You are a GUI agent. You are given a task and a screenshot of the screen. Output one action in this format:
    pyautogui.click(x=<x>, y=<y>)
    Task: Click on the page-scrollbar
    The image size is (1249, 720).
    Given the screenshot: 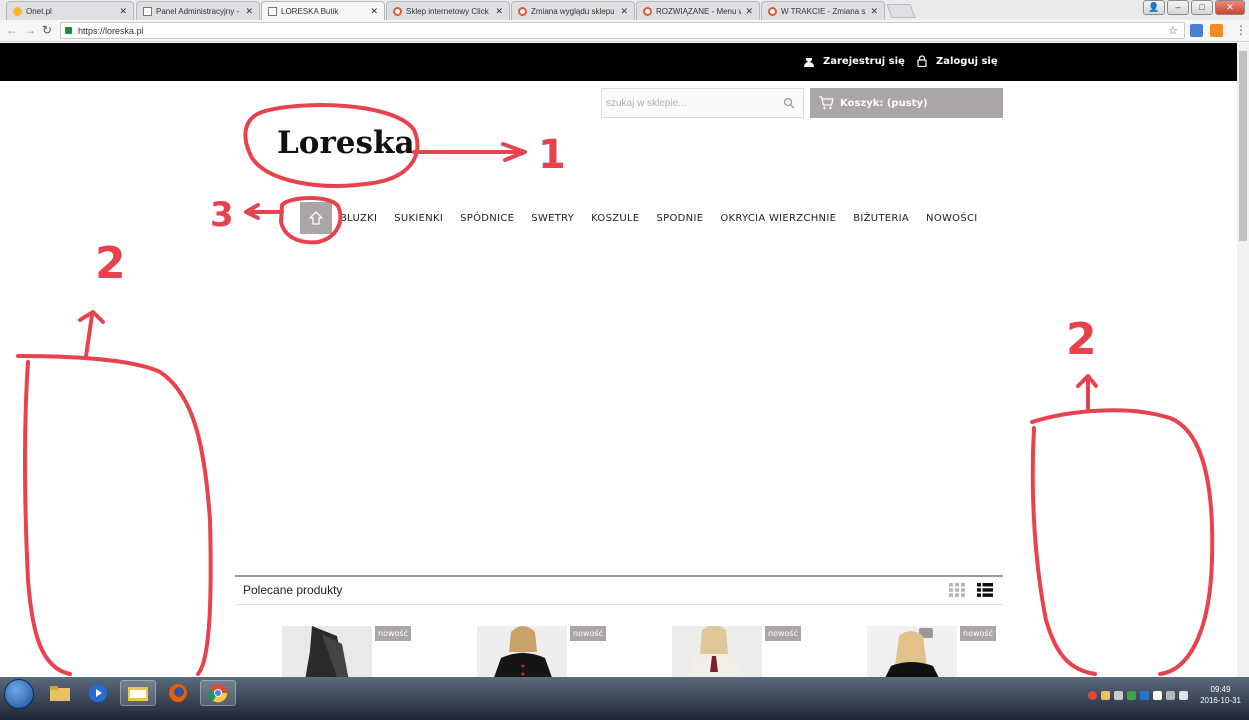 What is the action you would take?
    pyautogui.click(x=1243, y=360)
    